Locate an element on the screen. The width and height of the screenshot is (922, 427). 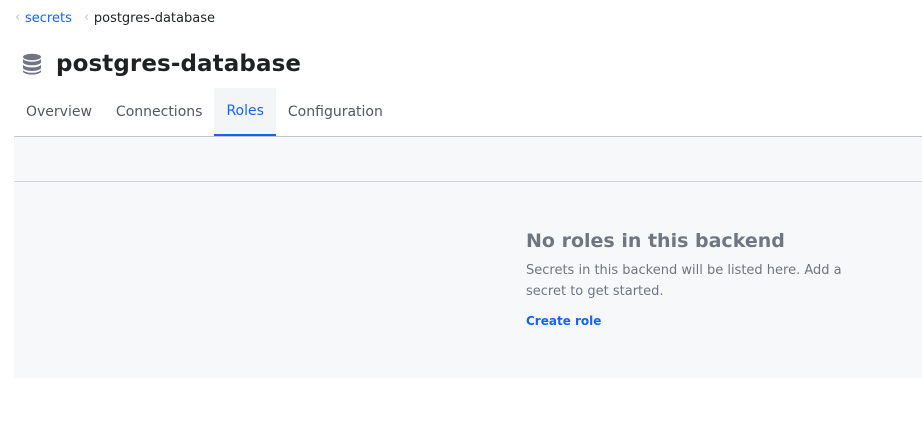
tab-roles: Roles is located at coordinates (245, 112).